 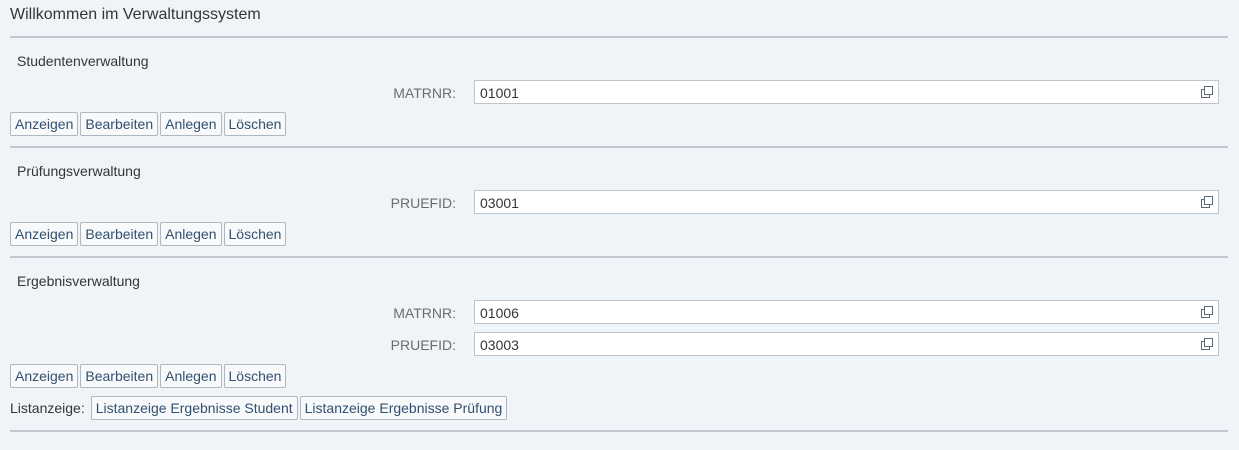 What do you see at coordinates (119, 234) in the screenshot?
I see `exam-edit-button: Bearbeiten` at bounding box center [119, 234].